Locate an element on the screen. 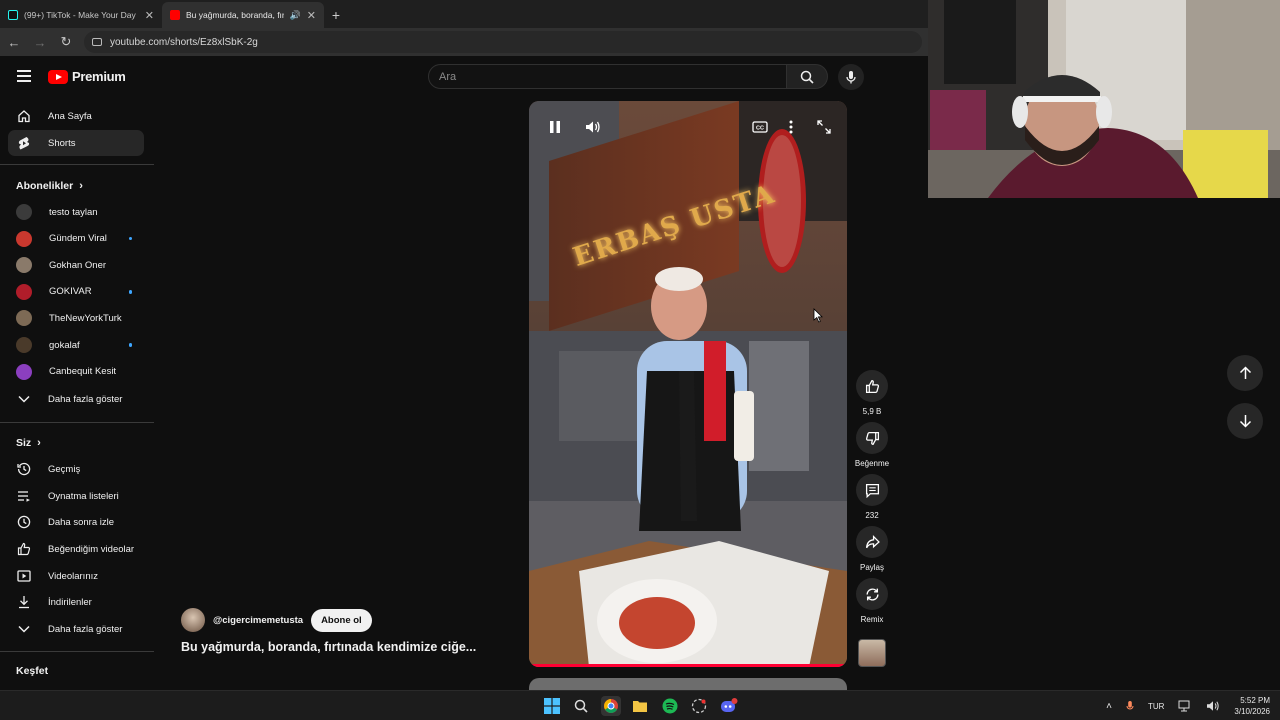 This screenshot has width=1280, height=720. sidebar-item-label: Videolarınız is located at coordinates (73, 576).